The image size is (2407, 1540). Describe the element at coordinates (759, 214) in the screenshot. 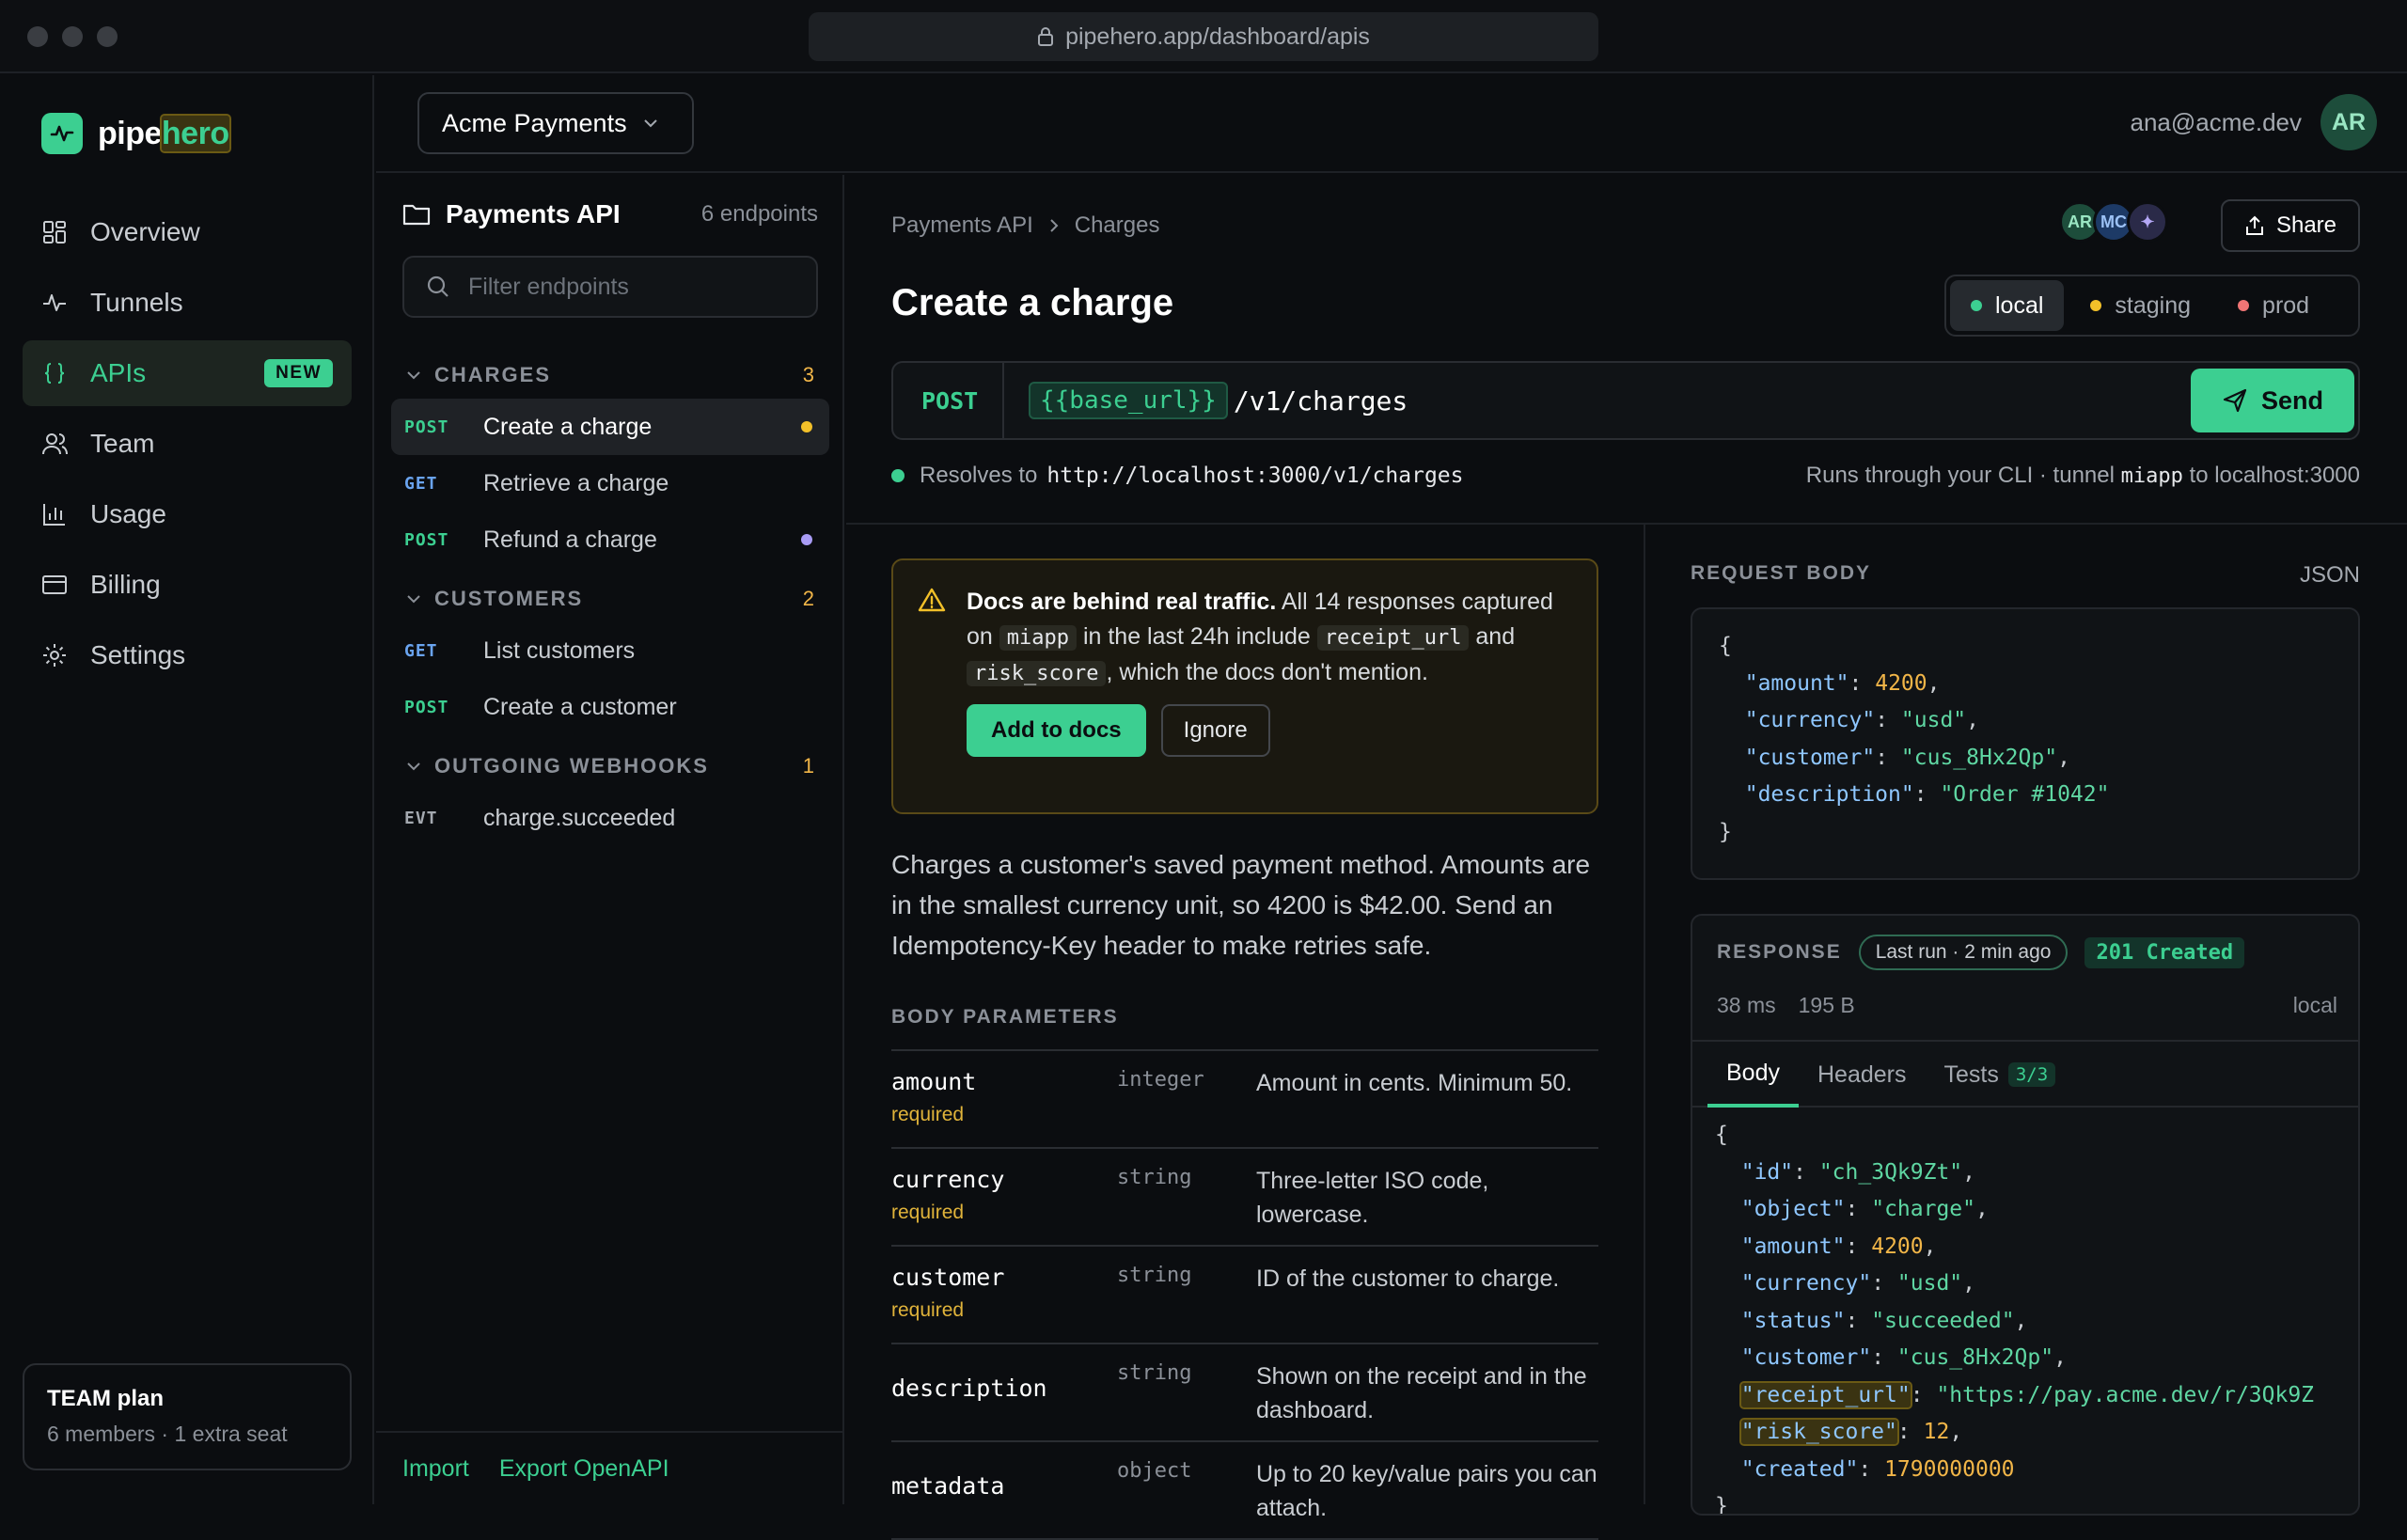

I see `endpoint-count: 6 endpoints` at that location.